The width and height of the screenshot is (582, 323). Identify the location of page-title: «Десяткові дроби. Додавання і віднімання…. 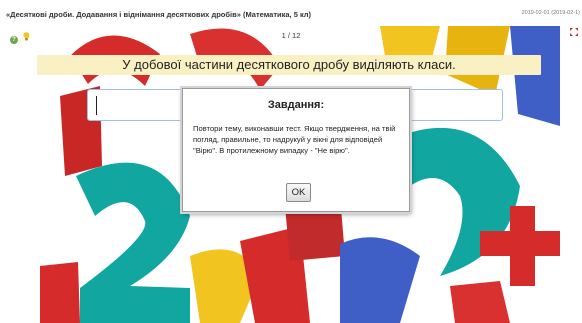
(159, 14).